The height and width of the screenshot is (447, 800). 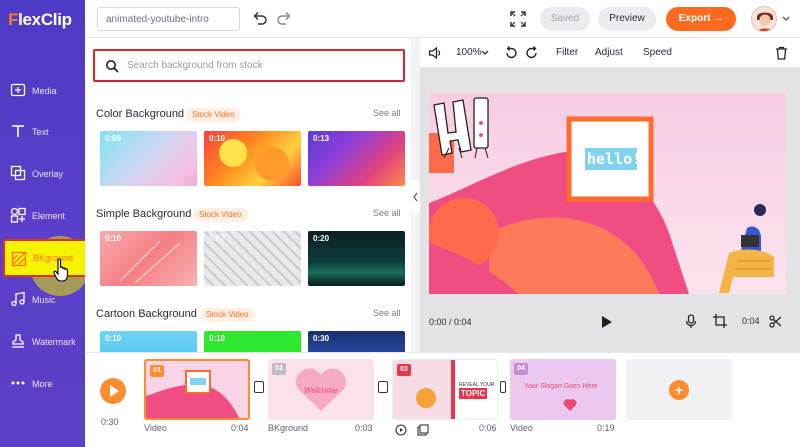 I want to click on editor-toolbar: 100% Filter Adjust Speed, so click(x=610, y=53).